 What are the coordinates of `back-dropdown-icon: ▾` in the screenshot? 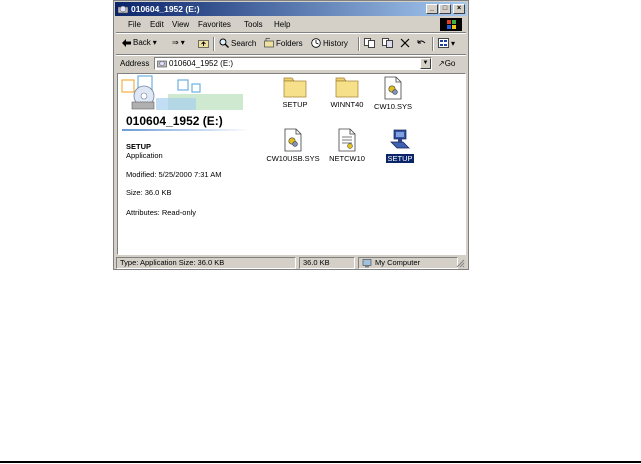 It's located at (155, 42).